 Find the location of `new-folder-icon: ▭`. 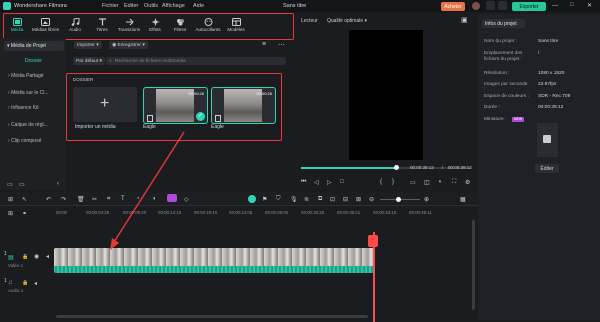

new-folder-icon: ▭ is located at coordinates (10, 184).